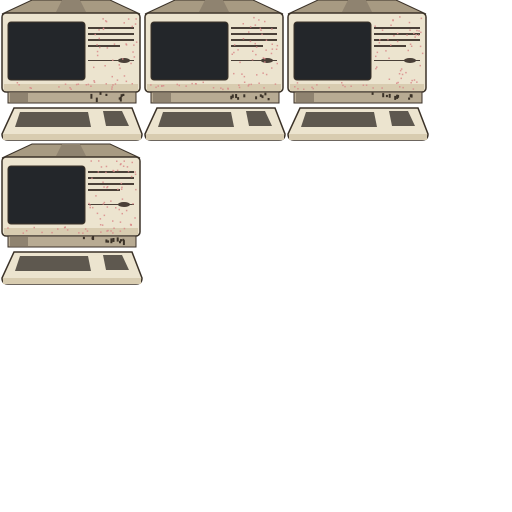  Describe the element at coordinates (124, 60) in the screenshot. I see `control-knob` at that location.